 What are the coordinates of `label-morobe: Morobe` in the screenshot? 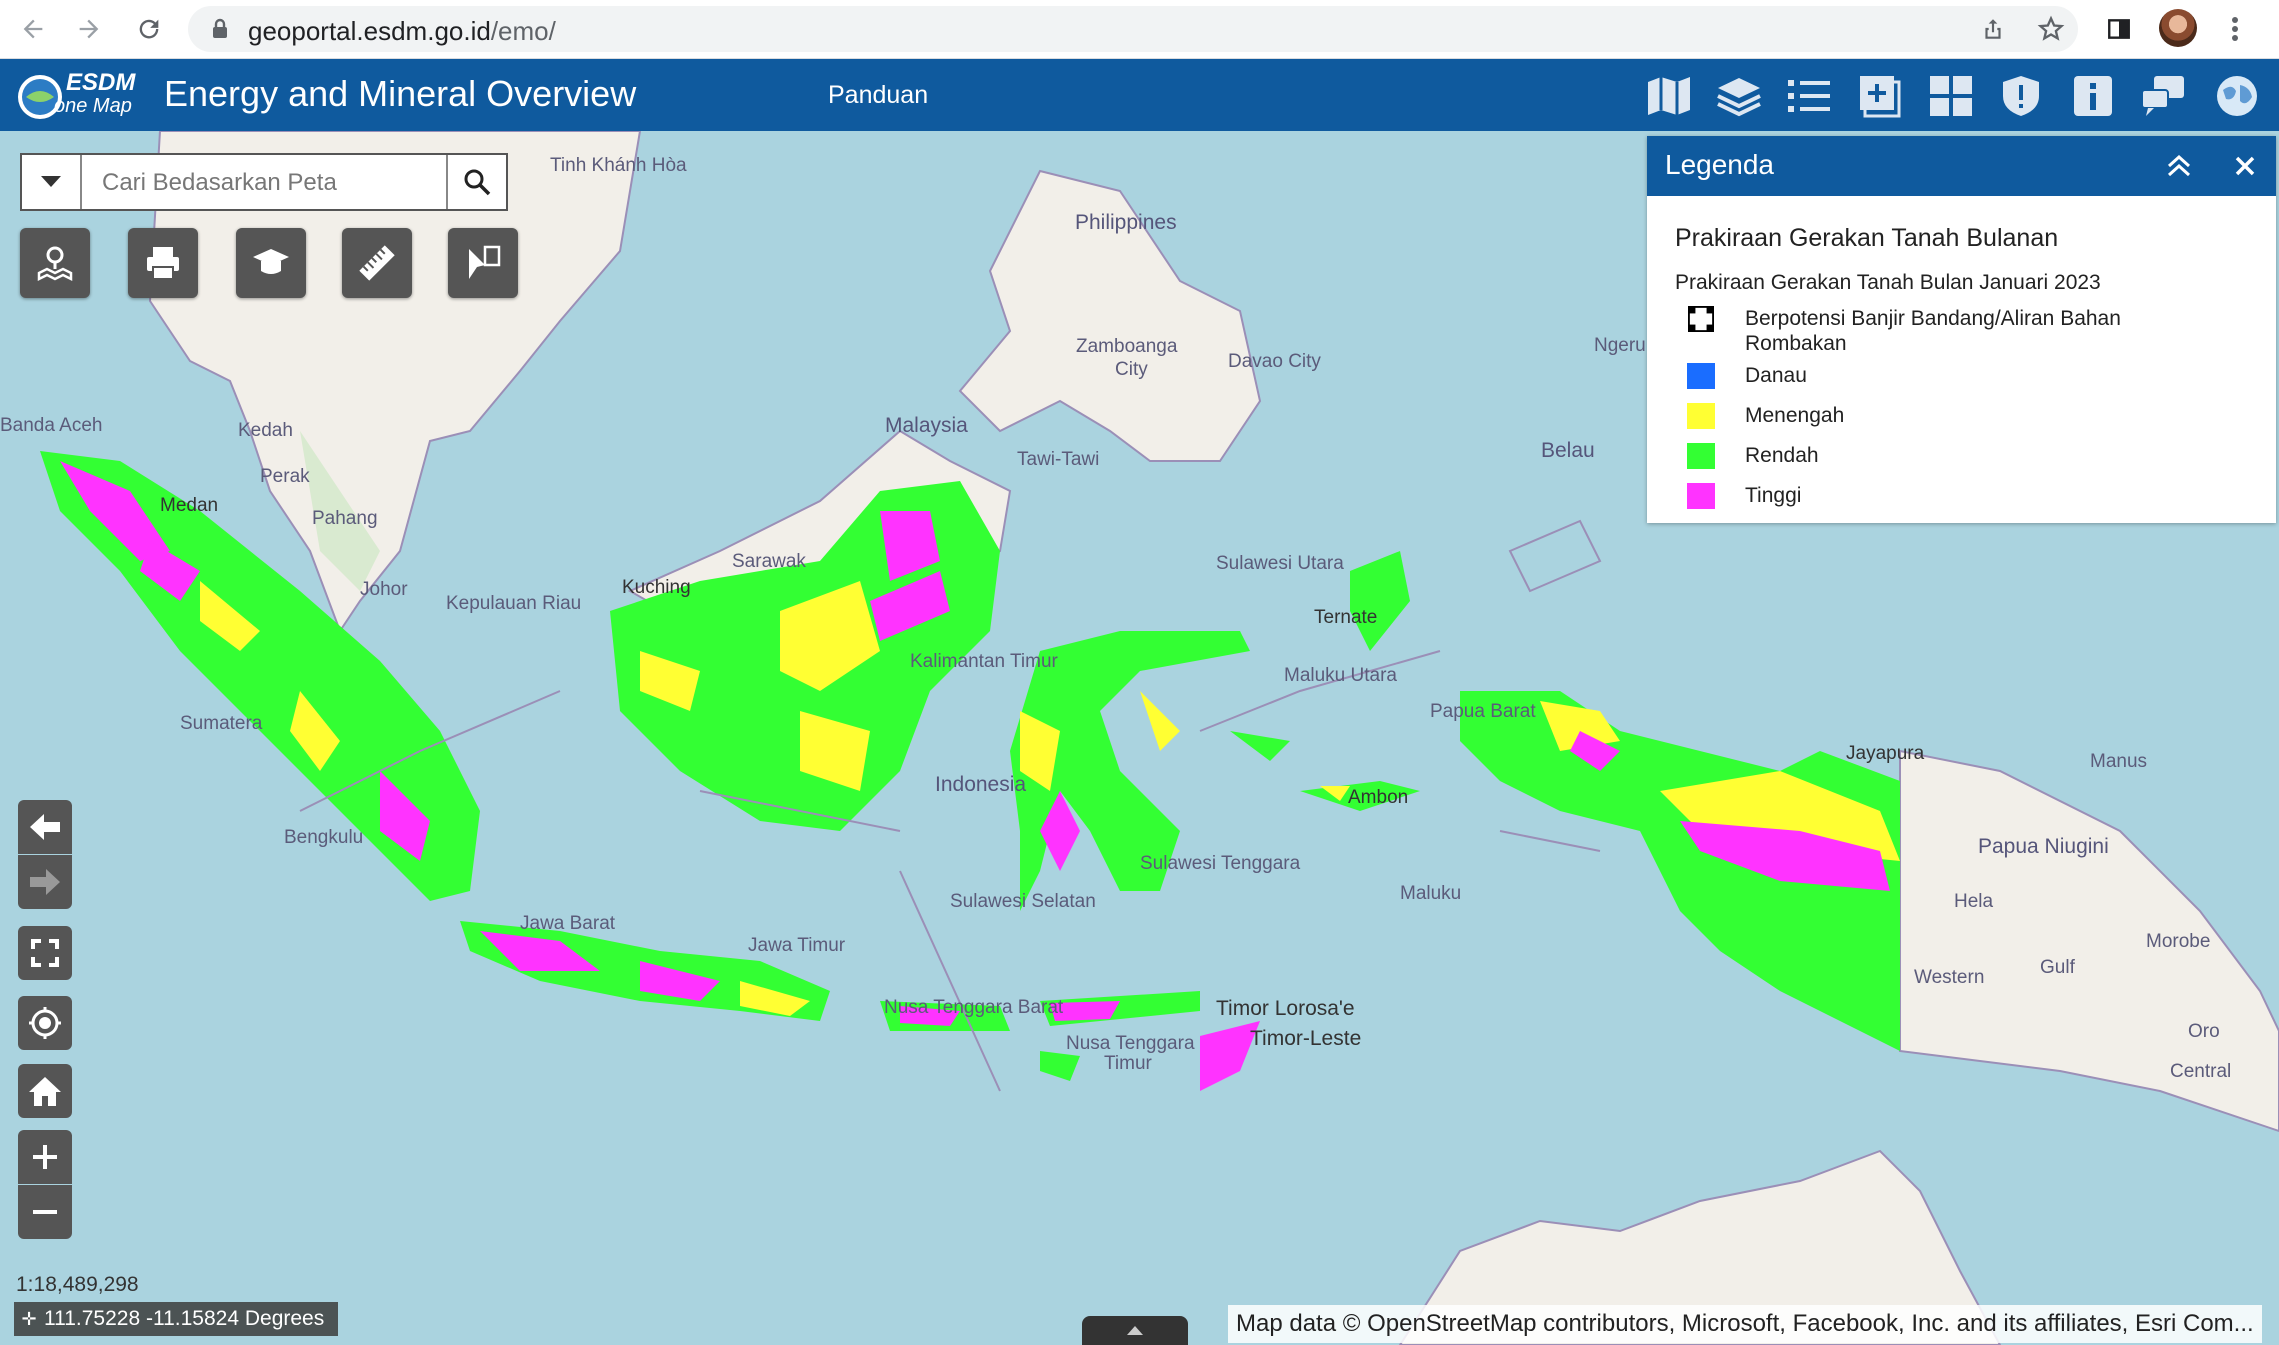 It's located at (2178, 941).